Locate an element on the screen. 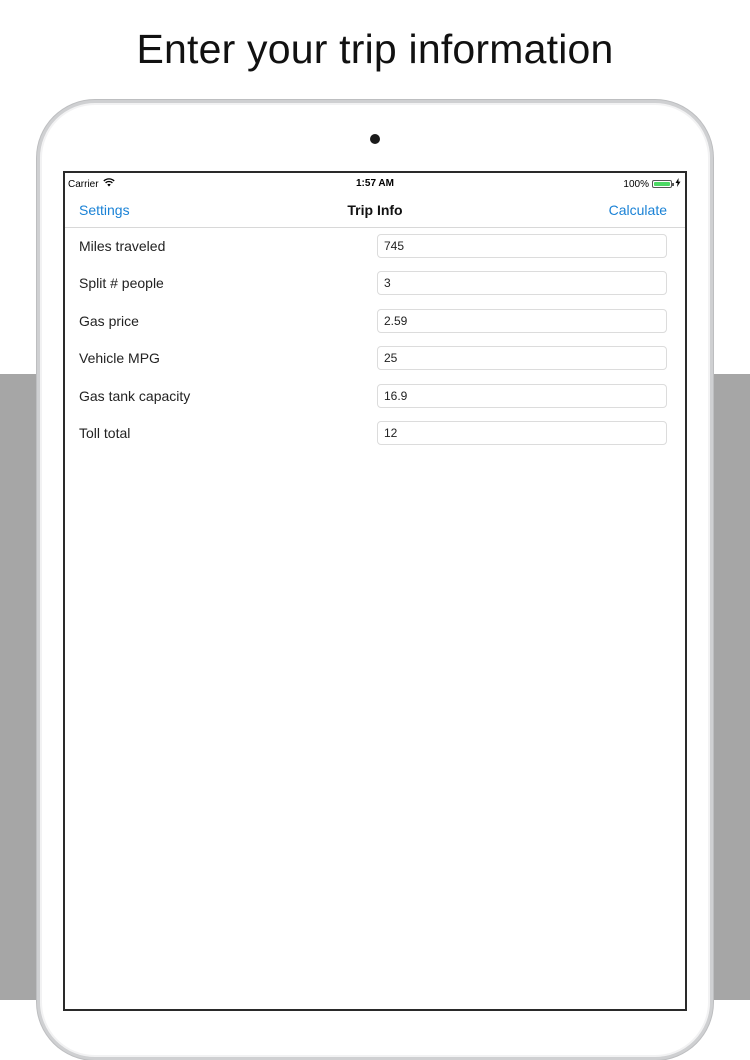  camera-dot is located at coordinates (375, 139).